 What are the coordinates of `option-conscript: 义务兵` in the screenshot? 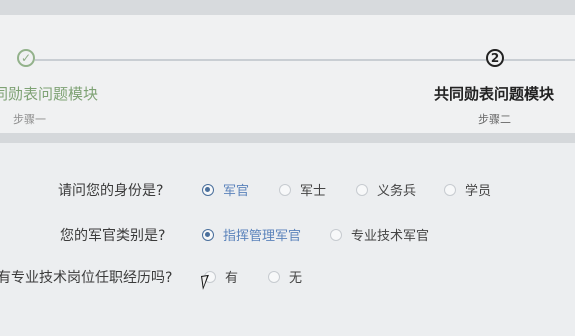 It's located at (386, 189).